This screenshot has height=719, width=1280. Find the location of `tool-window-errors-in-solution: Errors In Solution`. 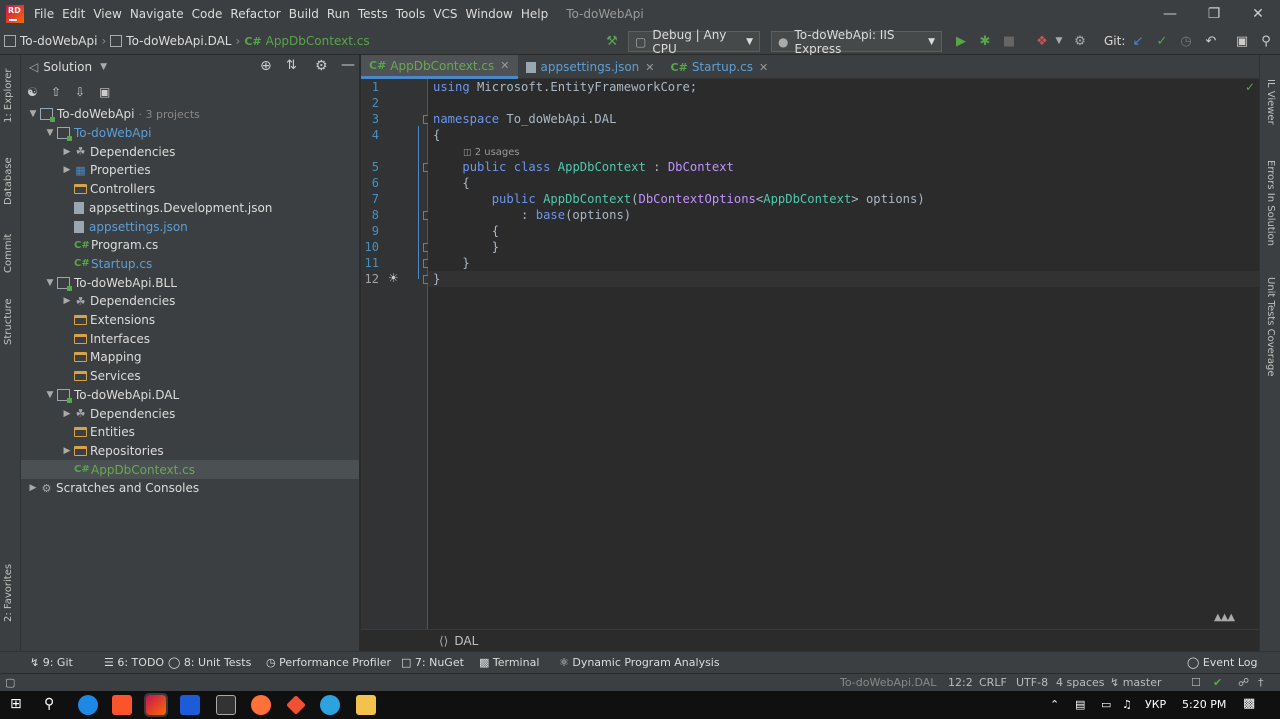

tool-window-errors-in-solution: Errors In Solution is located at coordinates (1270, 203).